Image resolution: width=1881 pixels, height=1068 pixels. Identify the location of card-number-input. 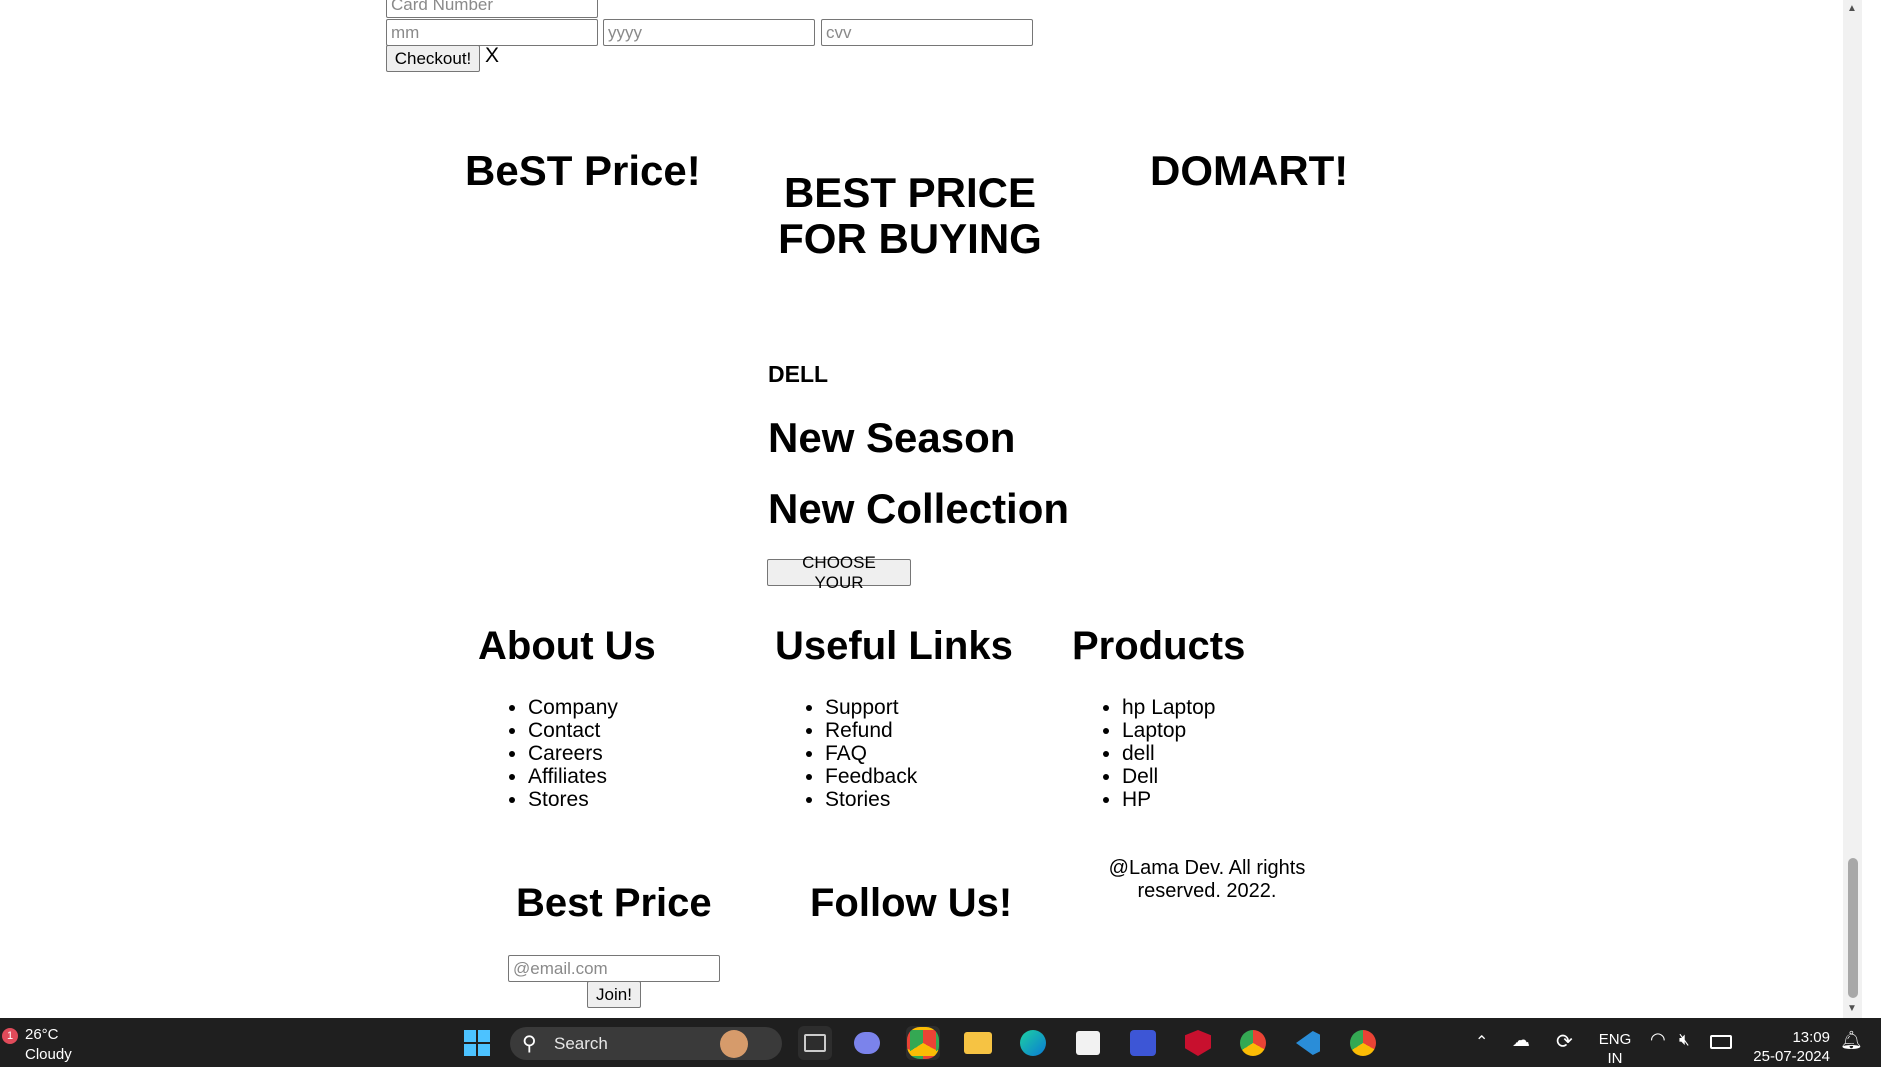
(492, 9).